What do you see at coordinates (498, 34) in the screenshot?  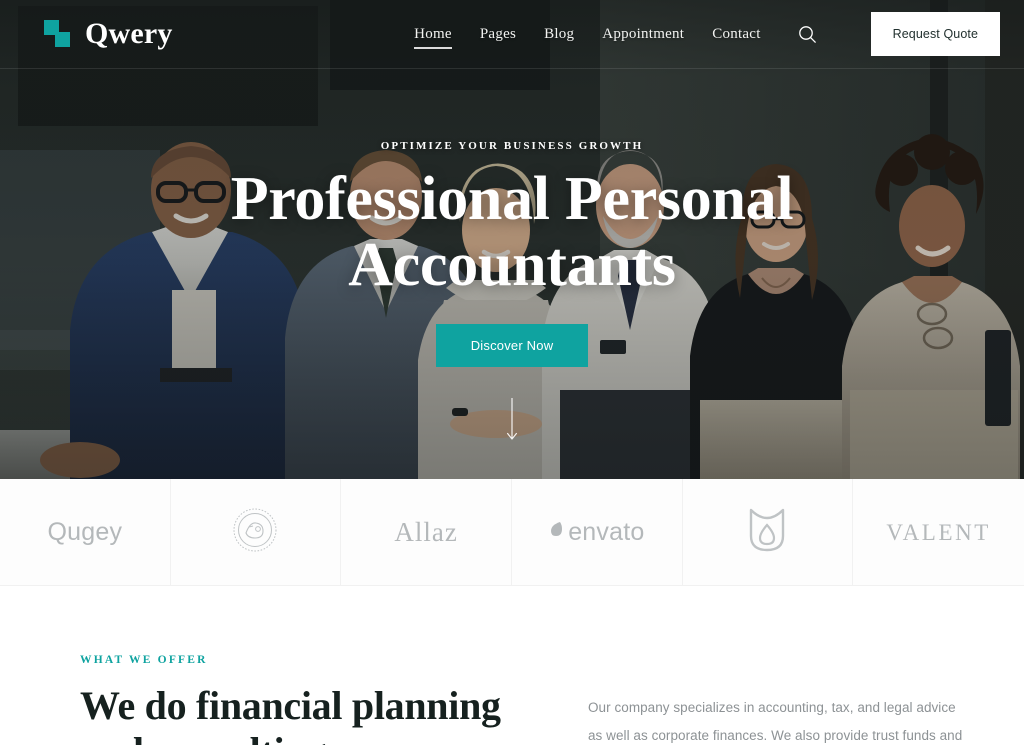 I see `nav-item-pages: Pages` at bounding box center [498, 34].